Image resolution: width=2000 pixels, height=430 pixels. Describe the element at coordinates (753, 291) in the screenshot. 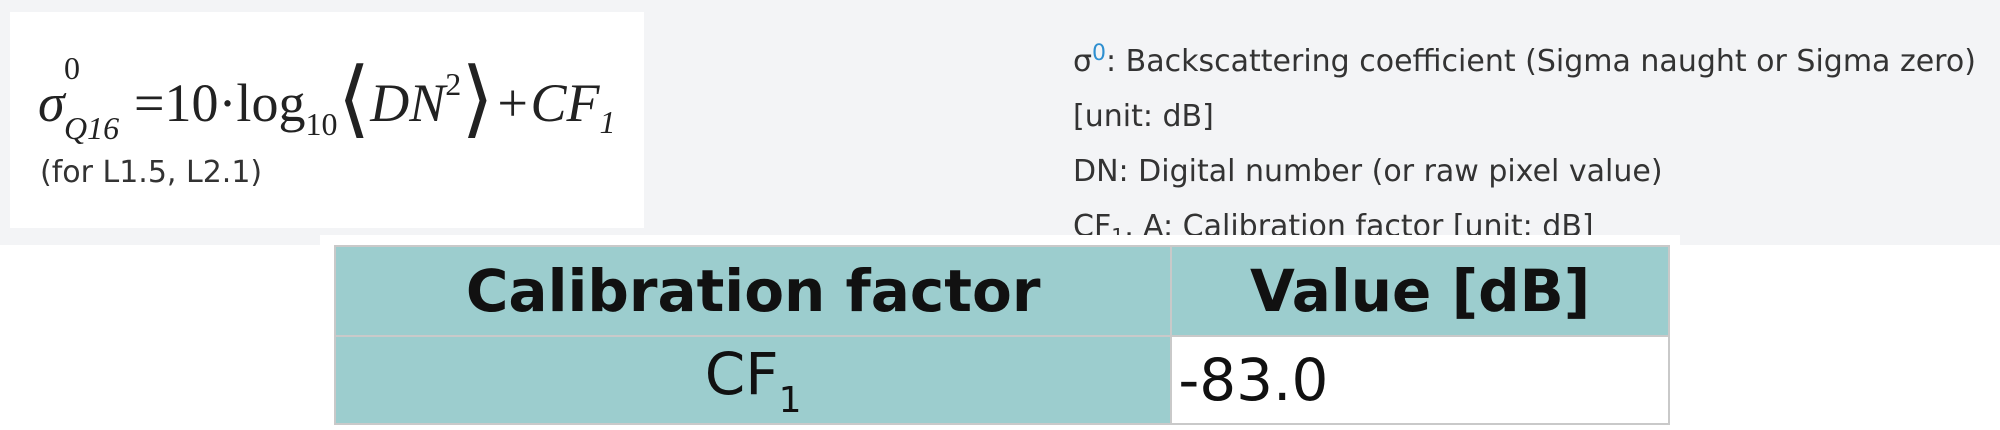

I see `header-calibration-factor: Calibration factor` at that location.